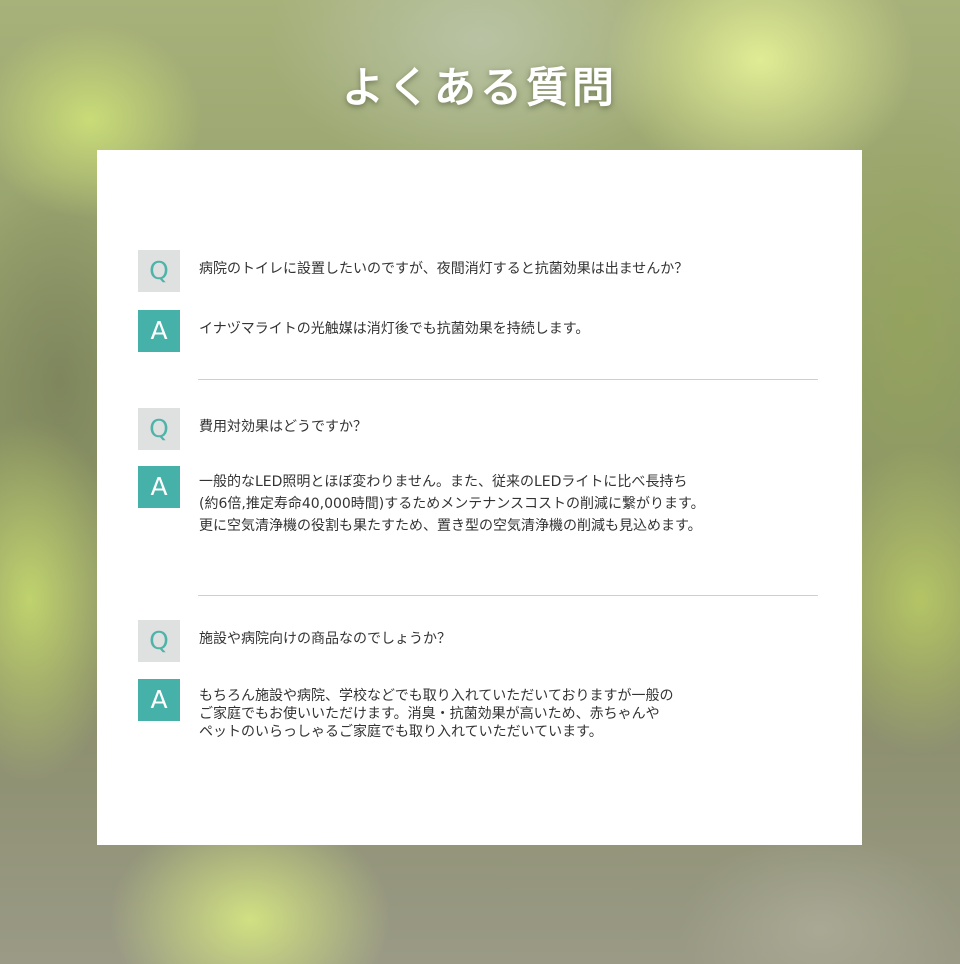 Image resolution: width=960 pixels, height=964 pixels. What do you see at coordinates (394, 329) in the screenshot?
I see `answer-text: イナヅマライトの光触媒は消灯後でも抗菌効果を持続します。` at bounding box center [394, 329].